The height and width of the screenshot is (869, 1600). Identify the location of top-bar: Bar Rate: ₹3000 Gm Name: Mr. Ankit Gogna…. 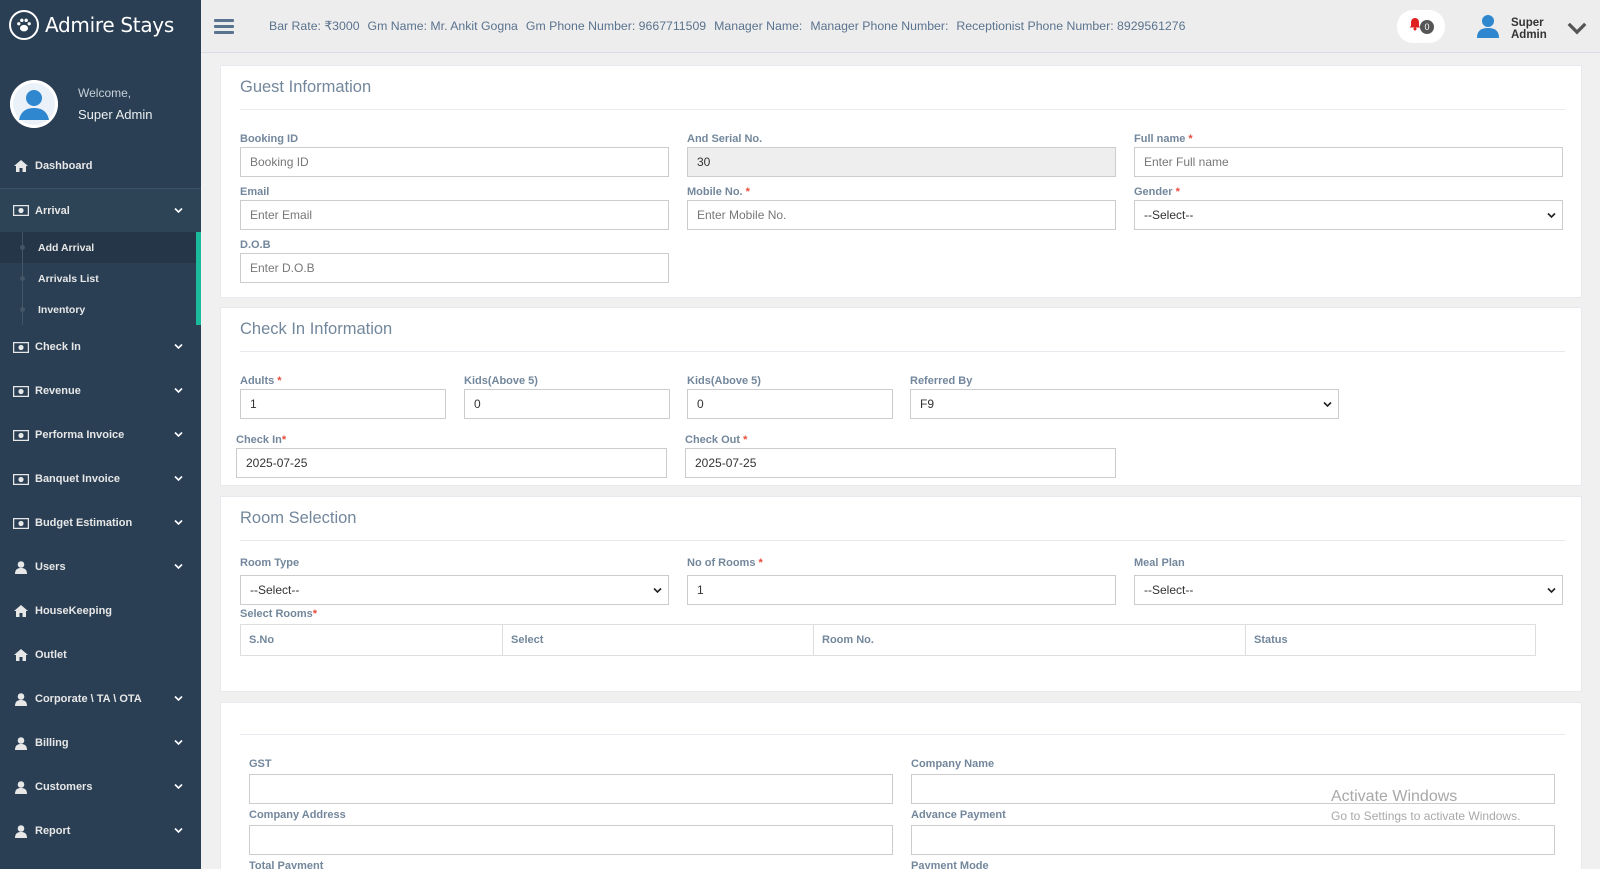
(900, 26).